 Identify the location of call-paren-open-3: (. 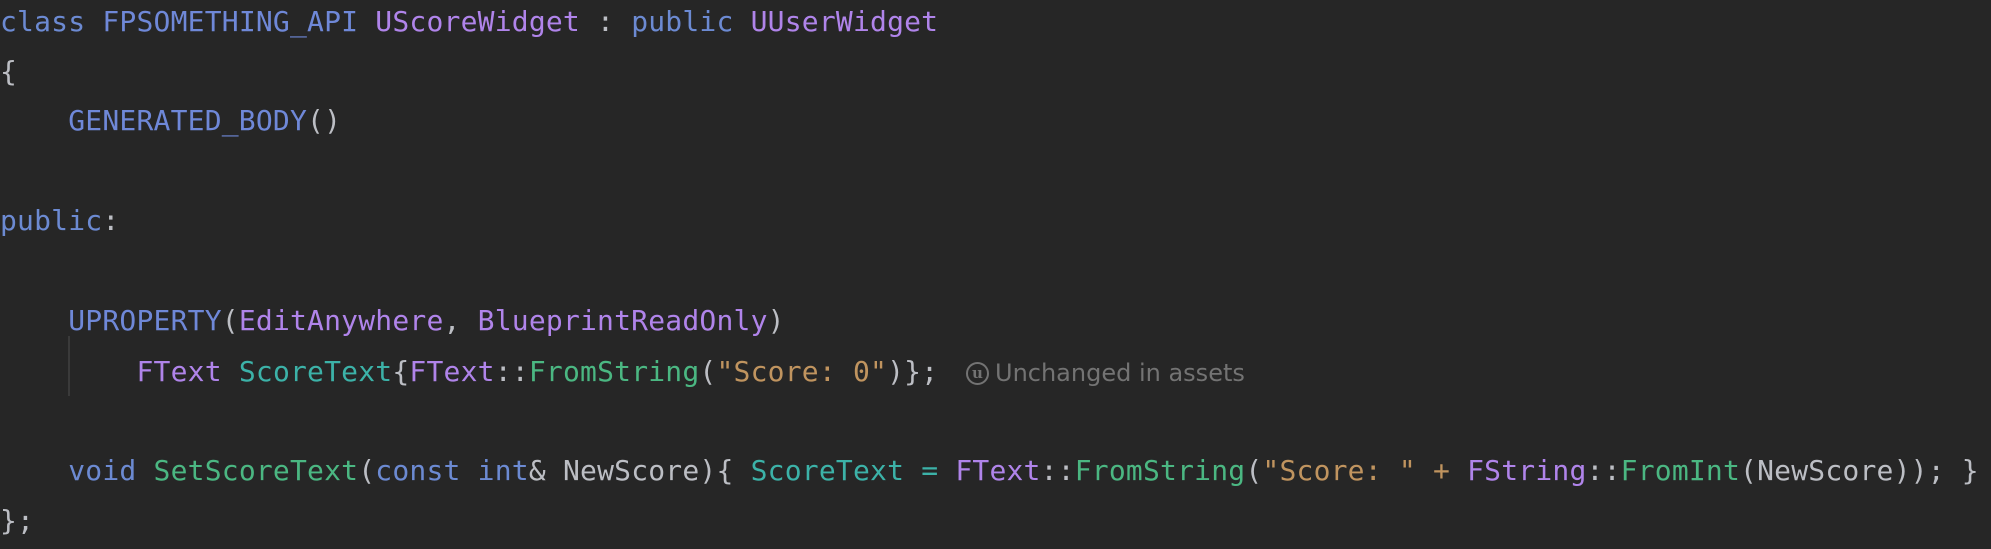
(1749, 470).